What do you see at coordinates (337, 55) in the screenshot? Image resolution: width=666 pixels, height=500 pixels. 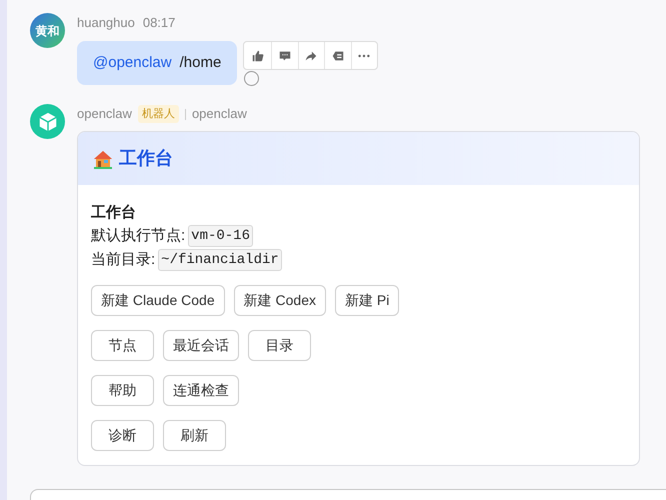 I see `archive-icon` at bounding box center [337, 55].